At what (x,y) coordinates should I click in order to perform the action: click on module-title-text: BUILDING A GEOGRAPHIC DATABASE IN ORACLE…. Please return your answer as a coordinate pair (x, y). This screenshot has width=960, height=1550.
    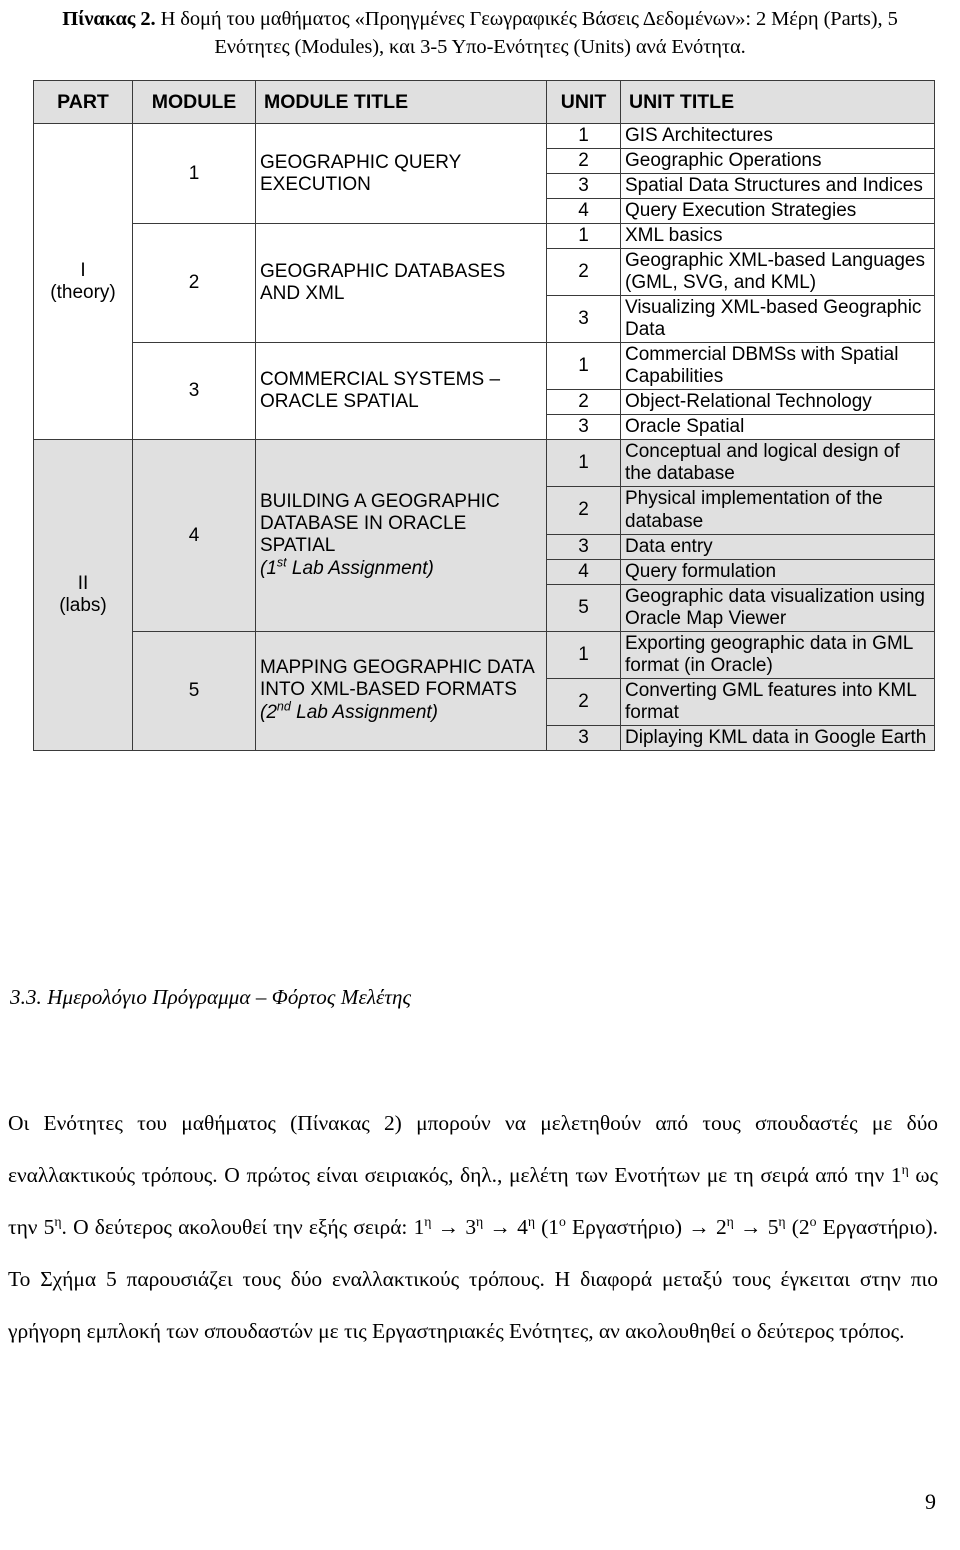
    Looking at the image, I should click on (380, 523).